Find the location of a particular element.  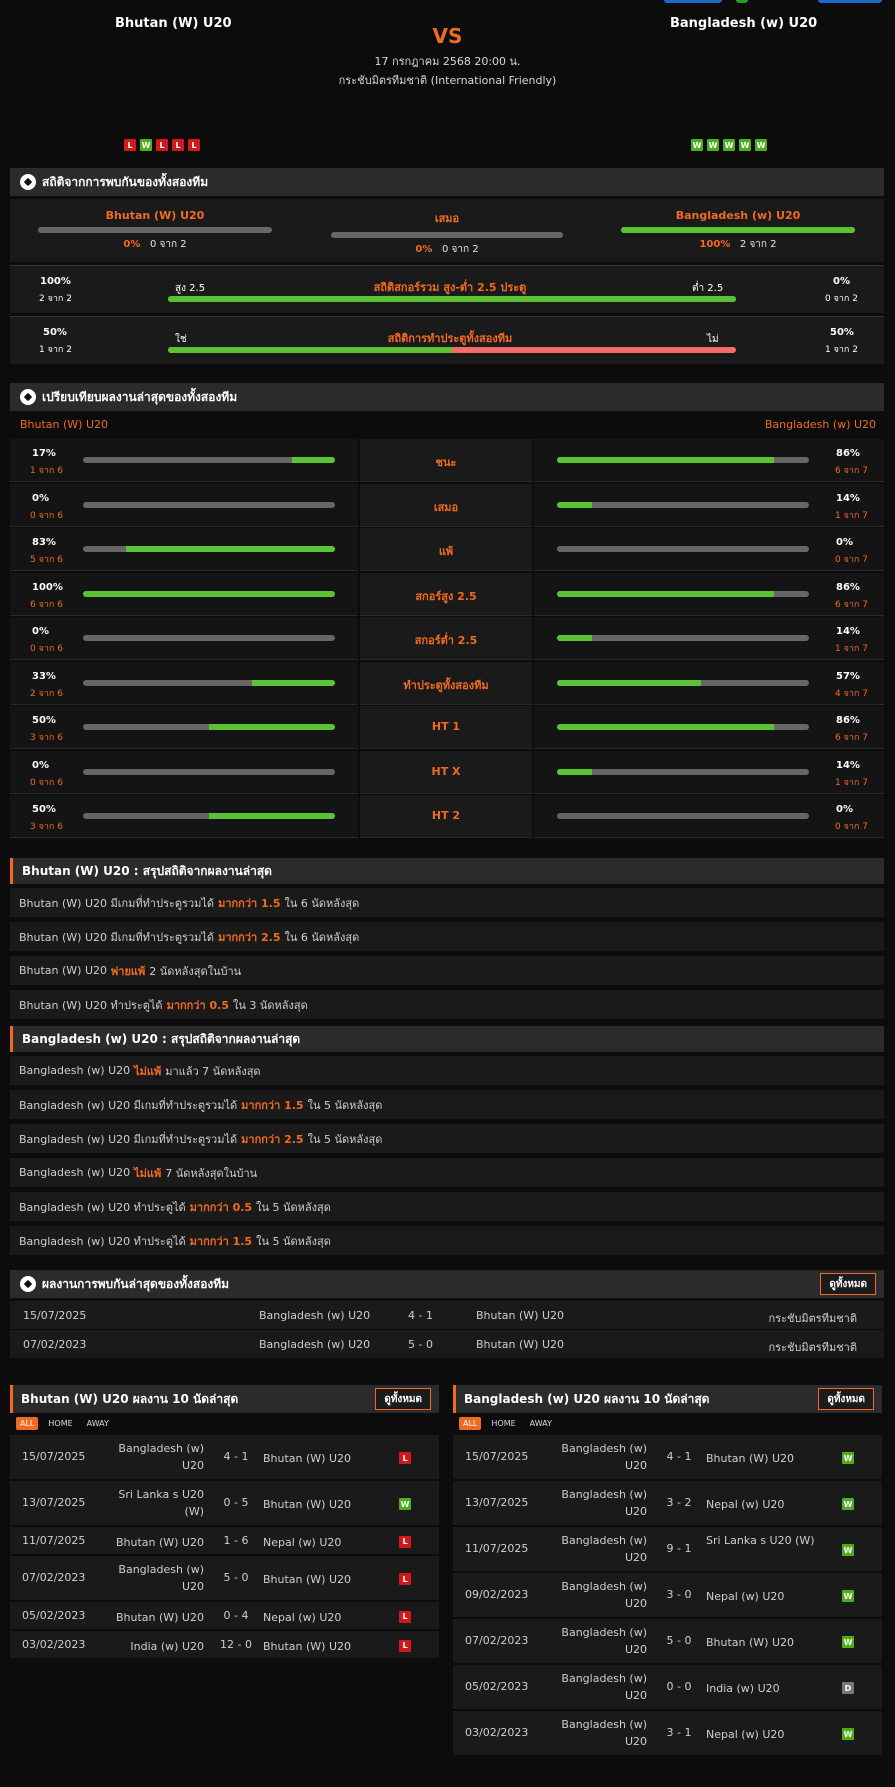

compare-home-team: Bhutan (W) U20 is located at coordinates (64, 424).